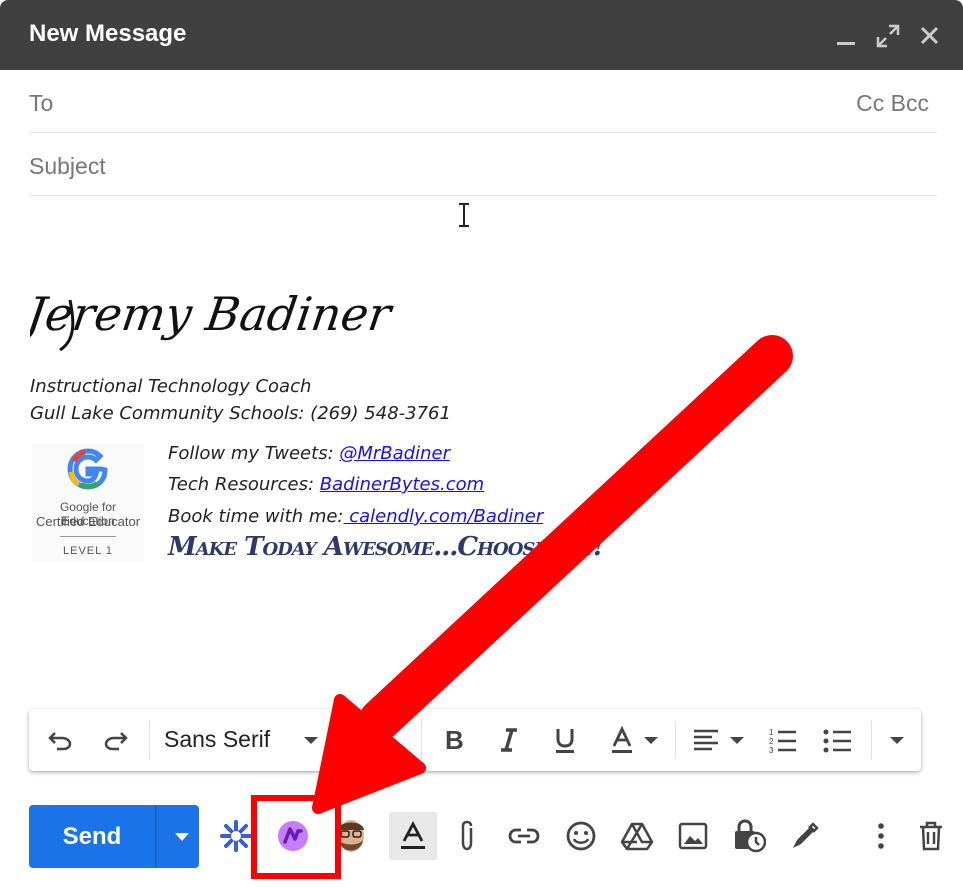 The image size is (963, 887). What do you see at coordinates (771, 741) in the screenshot?
I see `svg-text: 2` at bounding box center [771, 741].